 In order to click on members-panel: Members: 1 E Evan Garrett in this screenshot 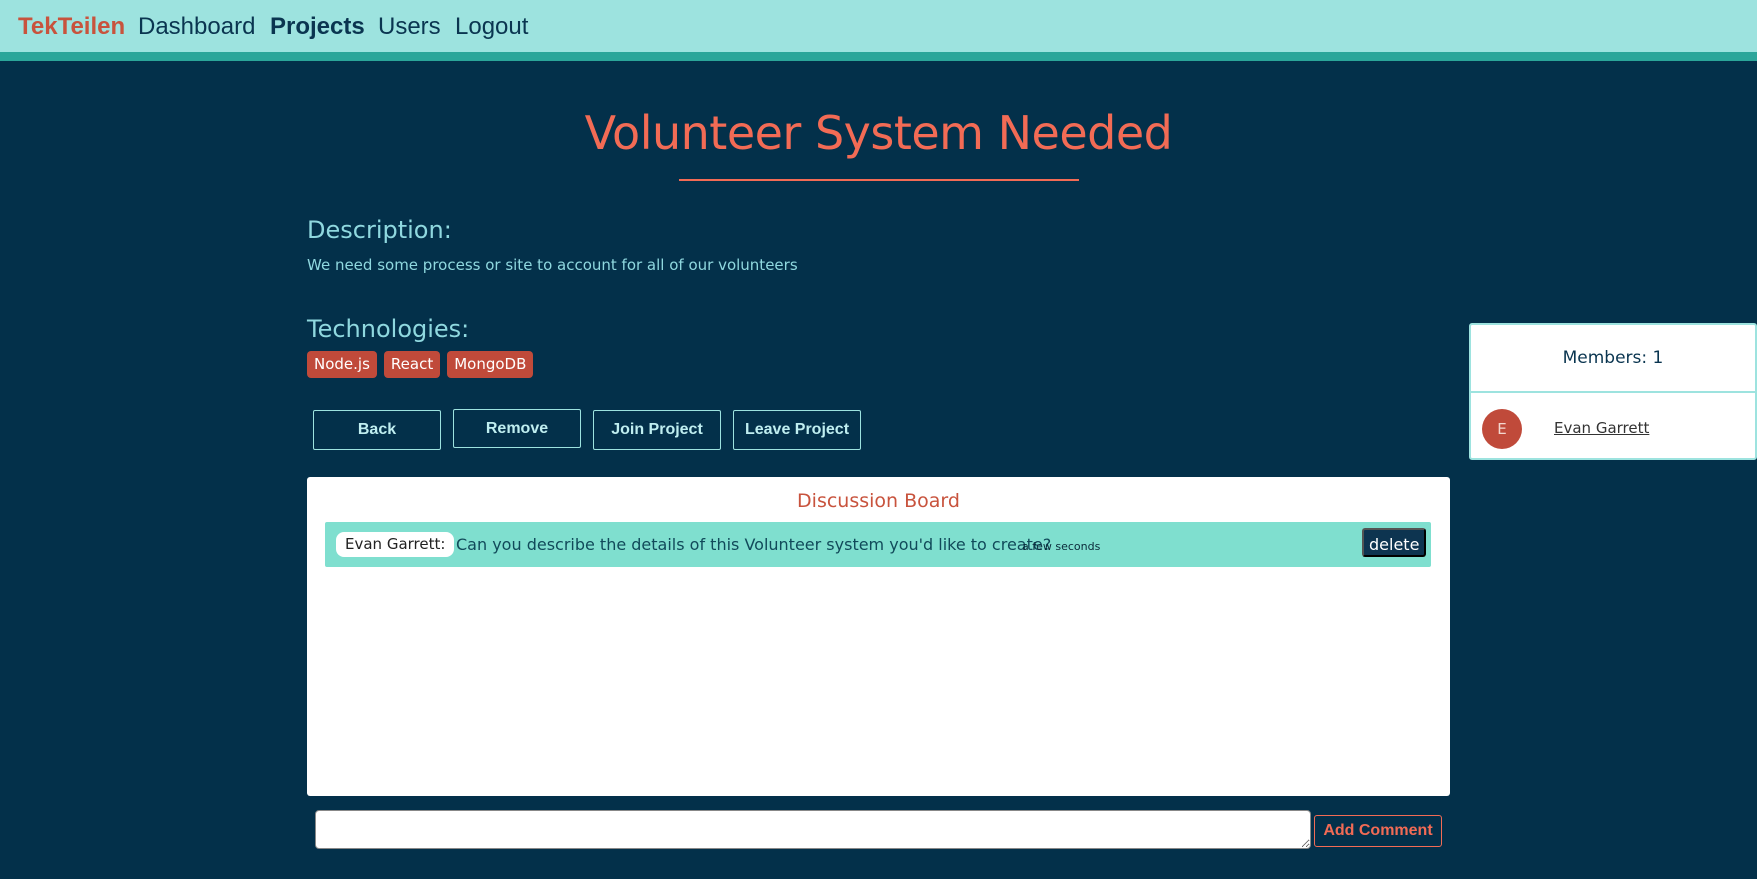, I will do `click(1613, 391)`.